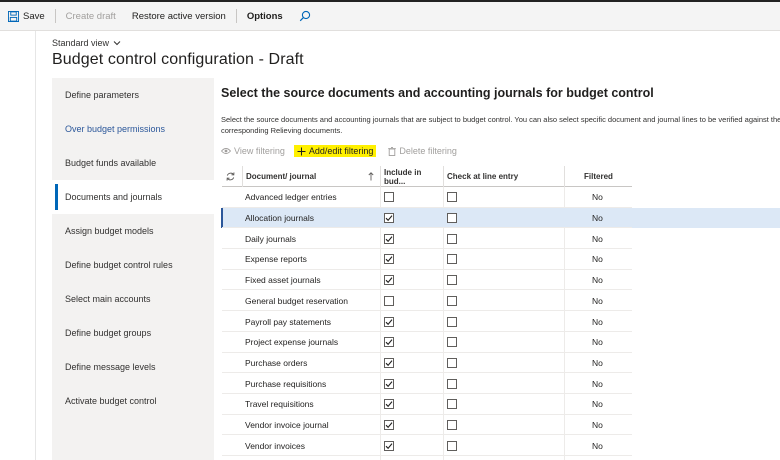 The height and width of the screenshot is (460, 780). Describe the element at coordinates (271, 238) in the screenshot. I see `document-journal-cell: Daily journals` at that location.